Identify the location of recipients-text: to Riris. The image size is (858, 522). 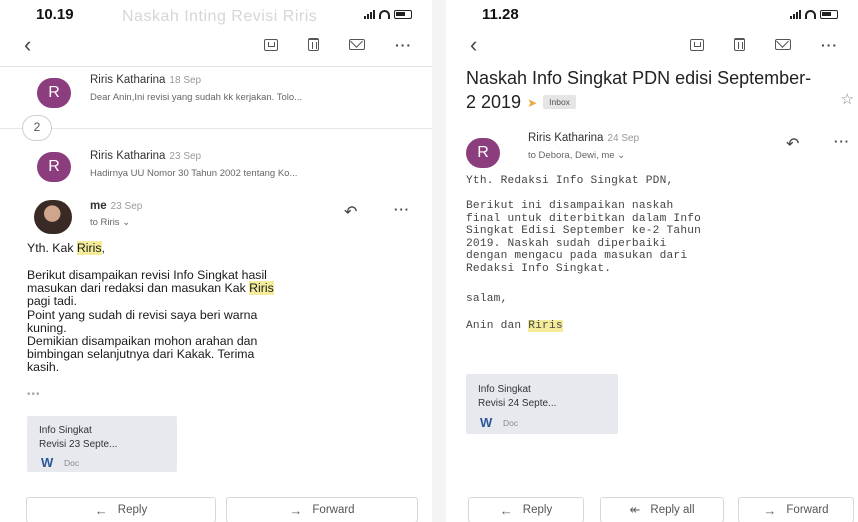
(105, 222).